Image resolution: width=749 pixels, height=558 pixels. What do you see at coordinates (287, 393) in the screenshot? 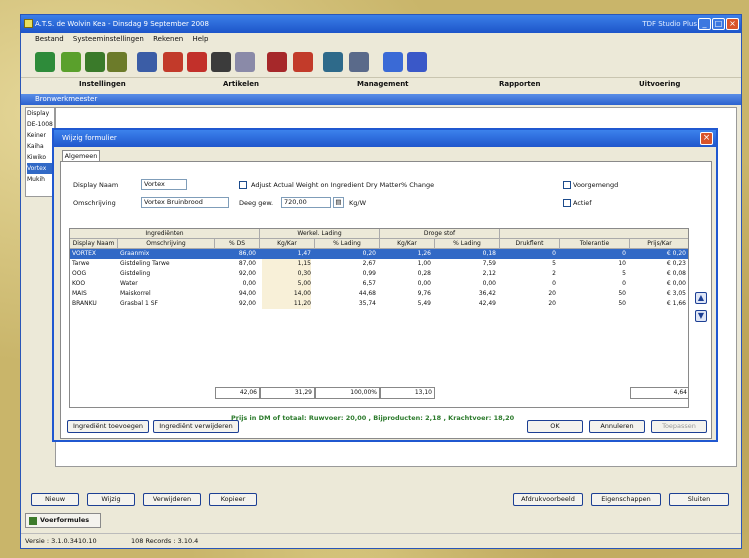
I see `total-kgkar: 31,29` at bounding box center [287, 393].